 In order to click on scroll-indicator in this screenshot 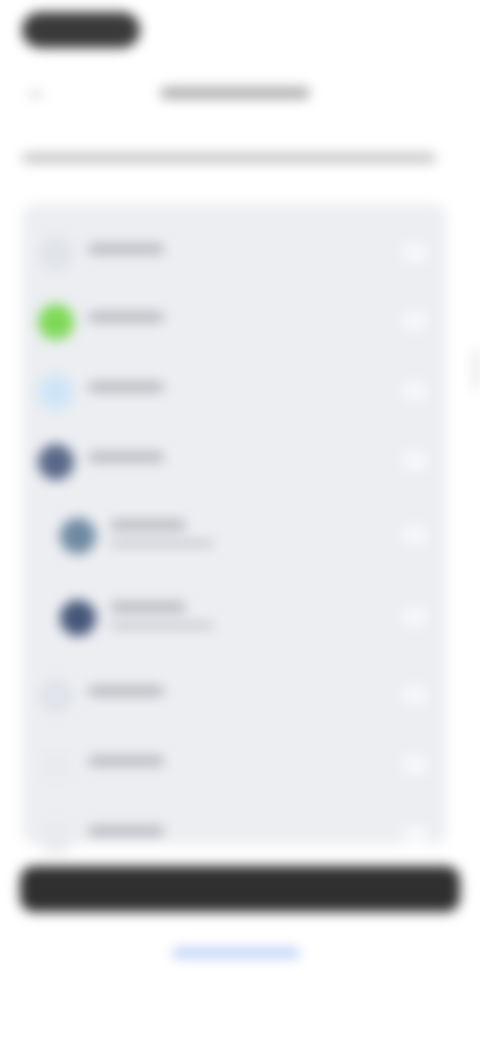, I will do `click(476, 370)`.